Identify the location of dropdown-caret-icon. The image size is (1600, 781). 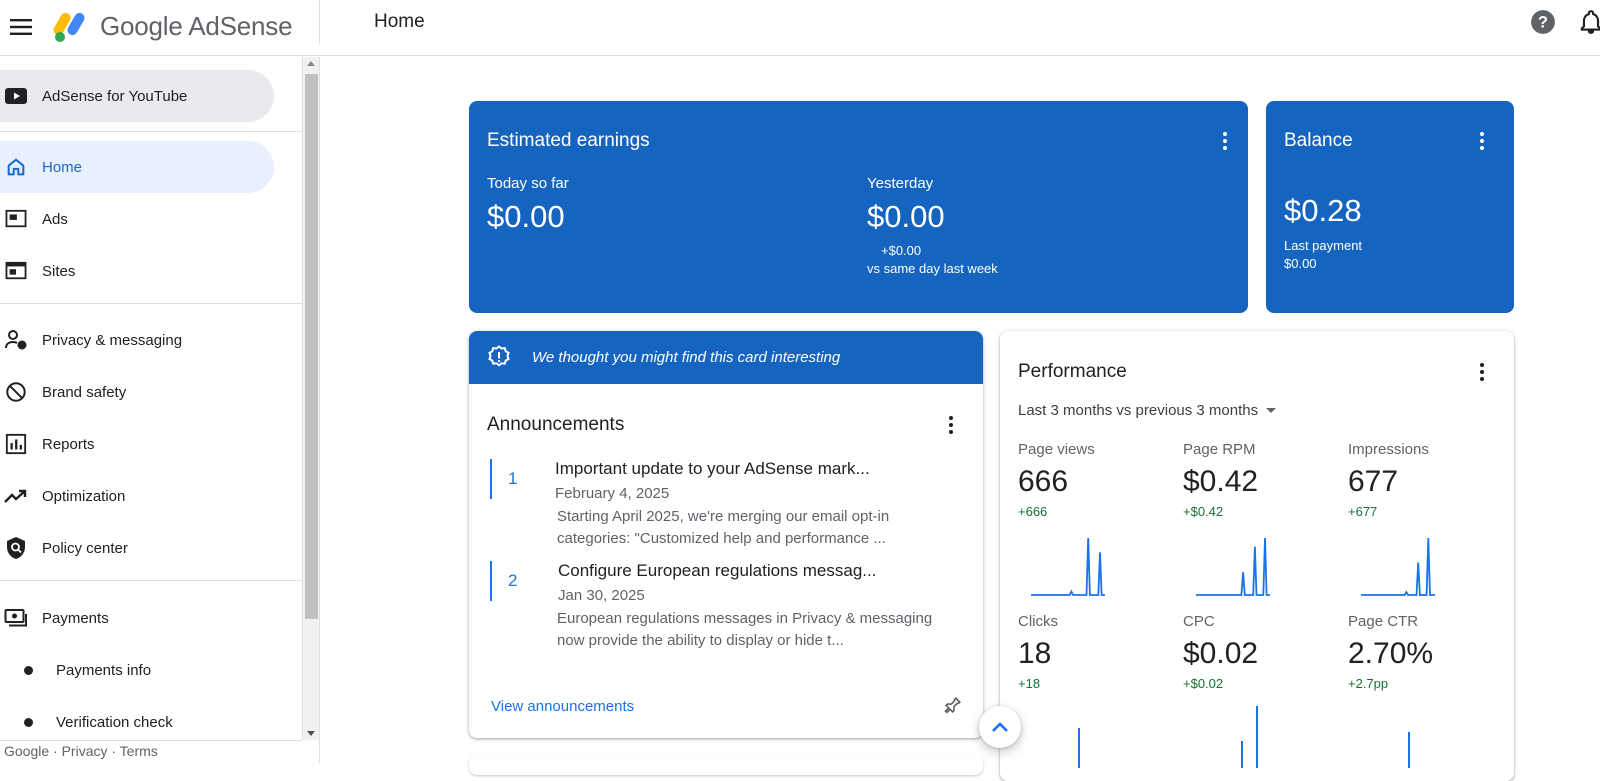
(1271, 410).